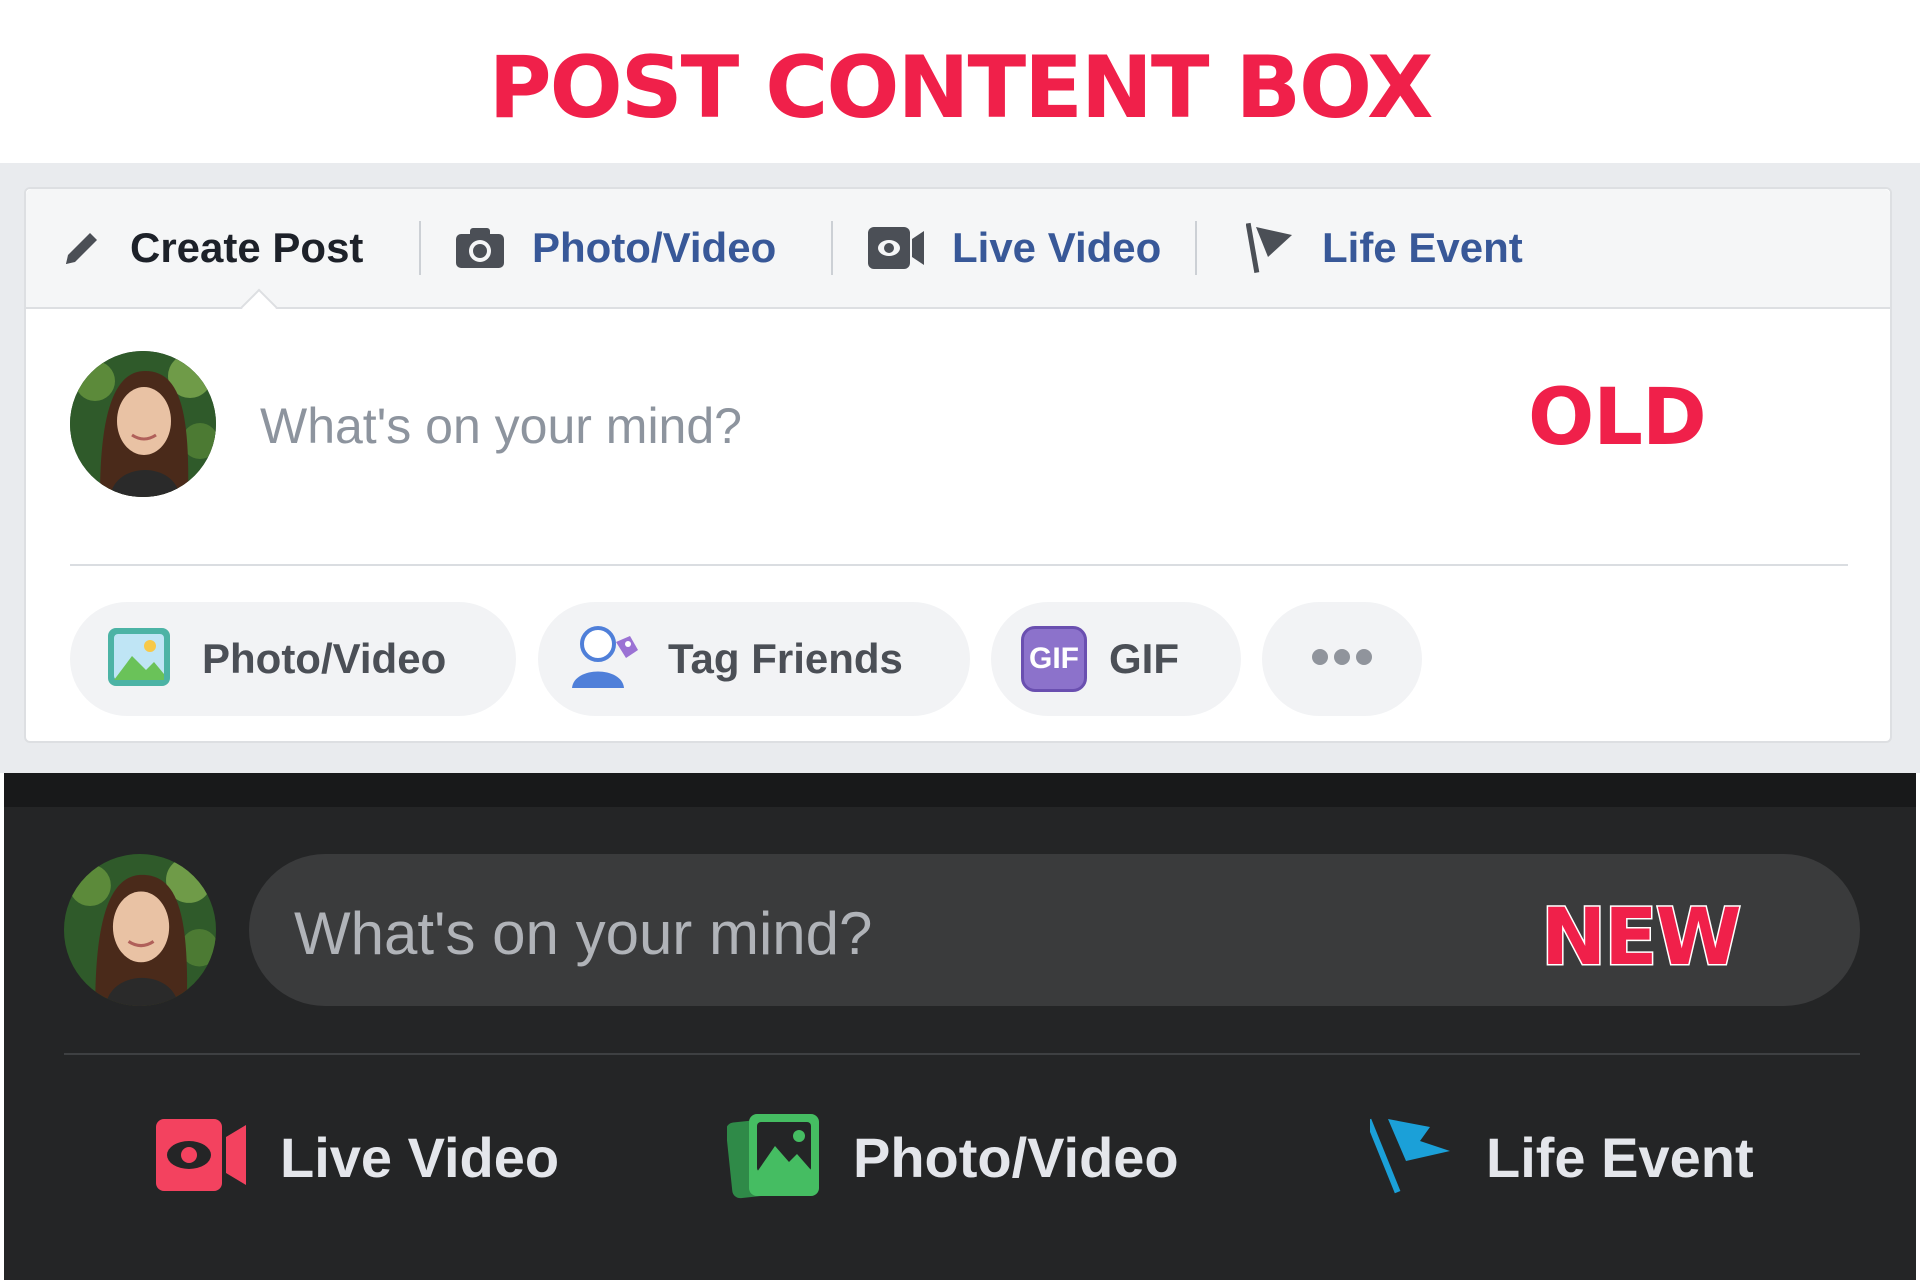 This screenshot has width=1920, height=1280. I want to click on life-event-flag-icon, so click(1410, 1157).